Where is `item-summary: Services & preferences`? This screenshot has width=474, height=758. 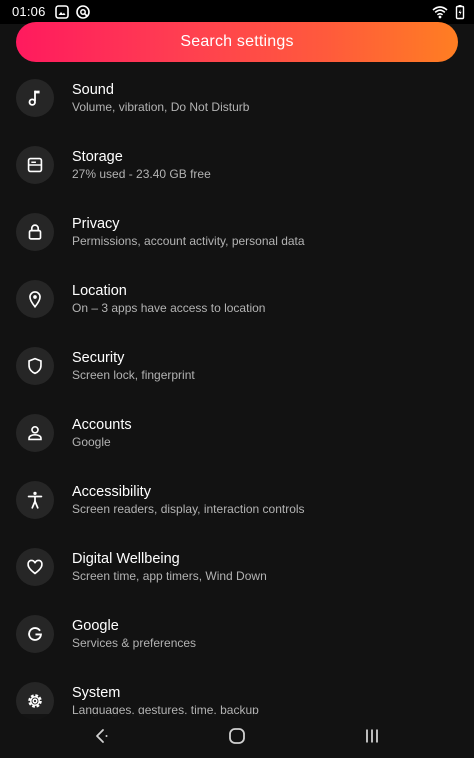 item-summary: Services & preferences is located at coordinates (134, 643).